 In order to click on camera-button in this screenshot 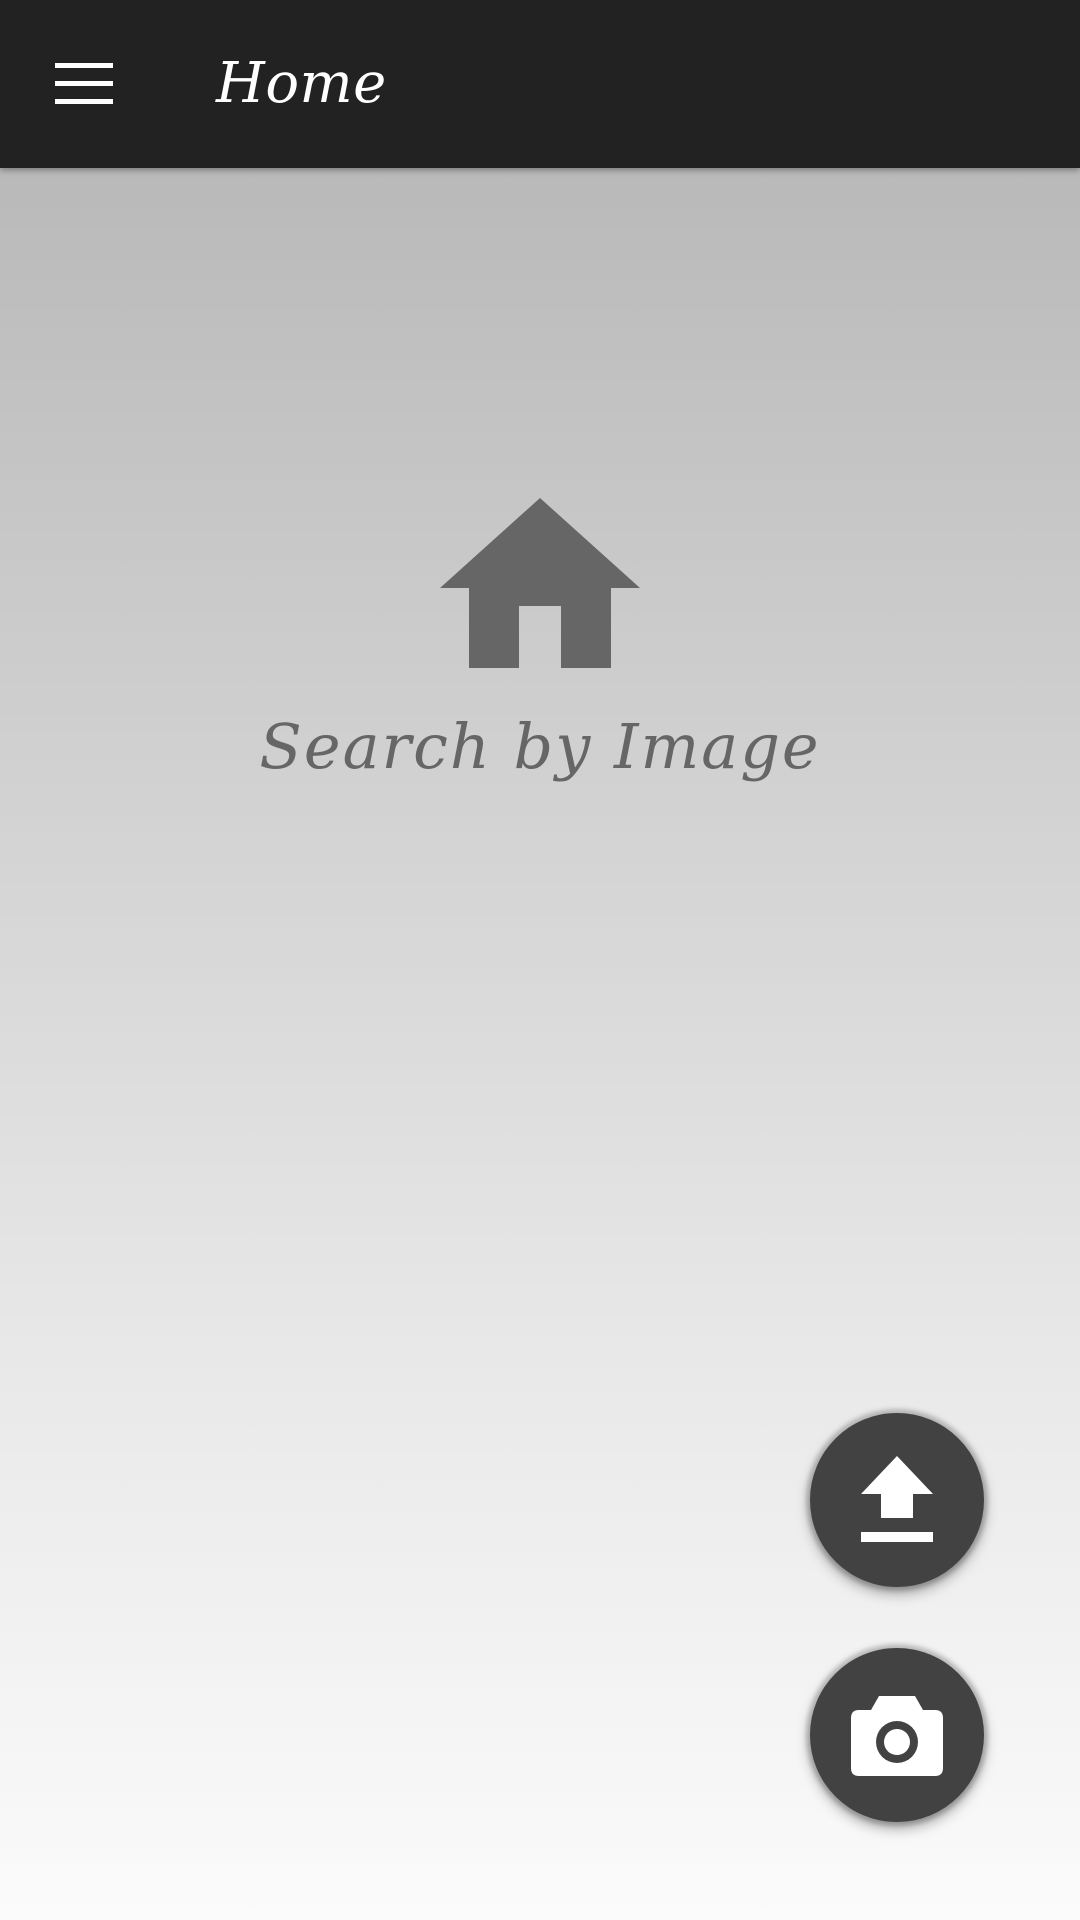, I will do `click(897, 1735)`.